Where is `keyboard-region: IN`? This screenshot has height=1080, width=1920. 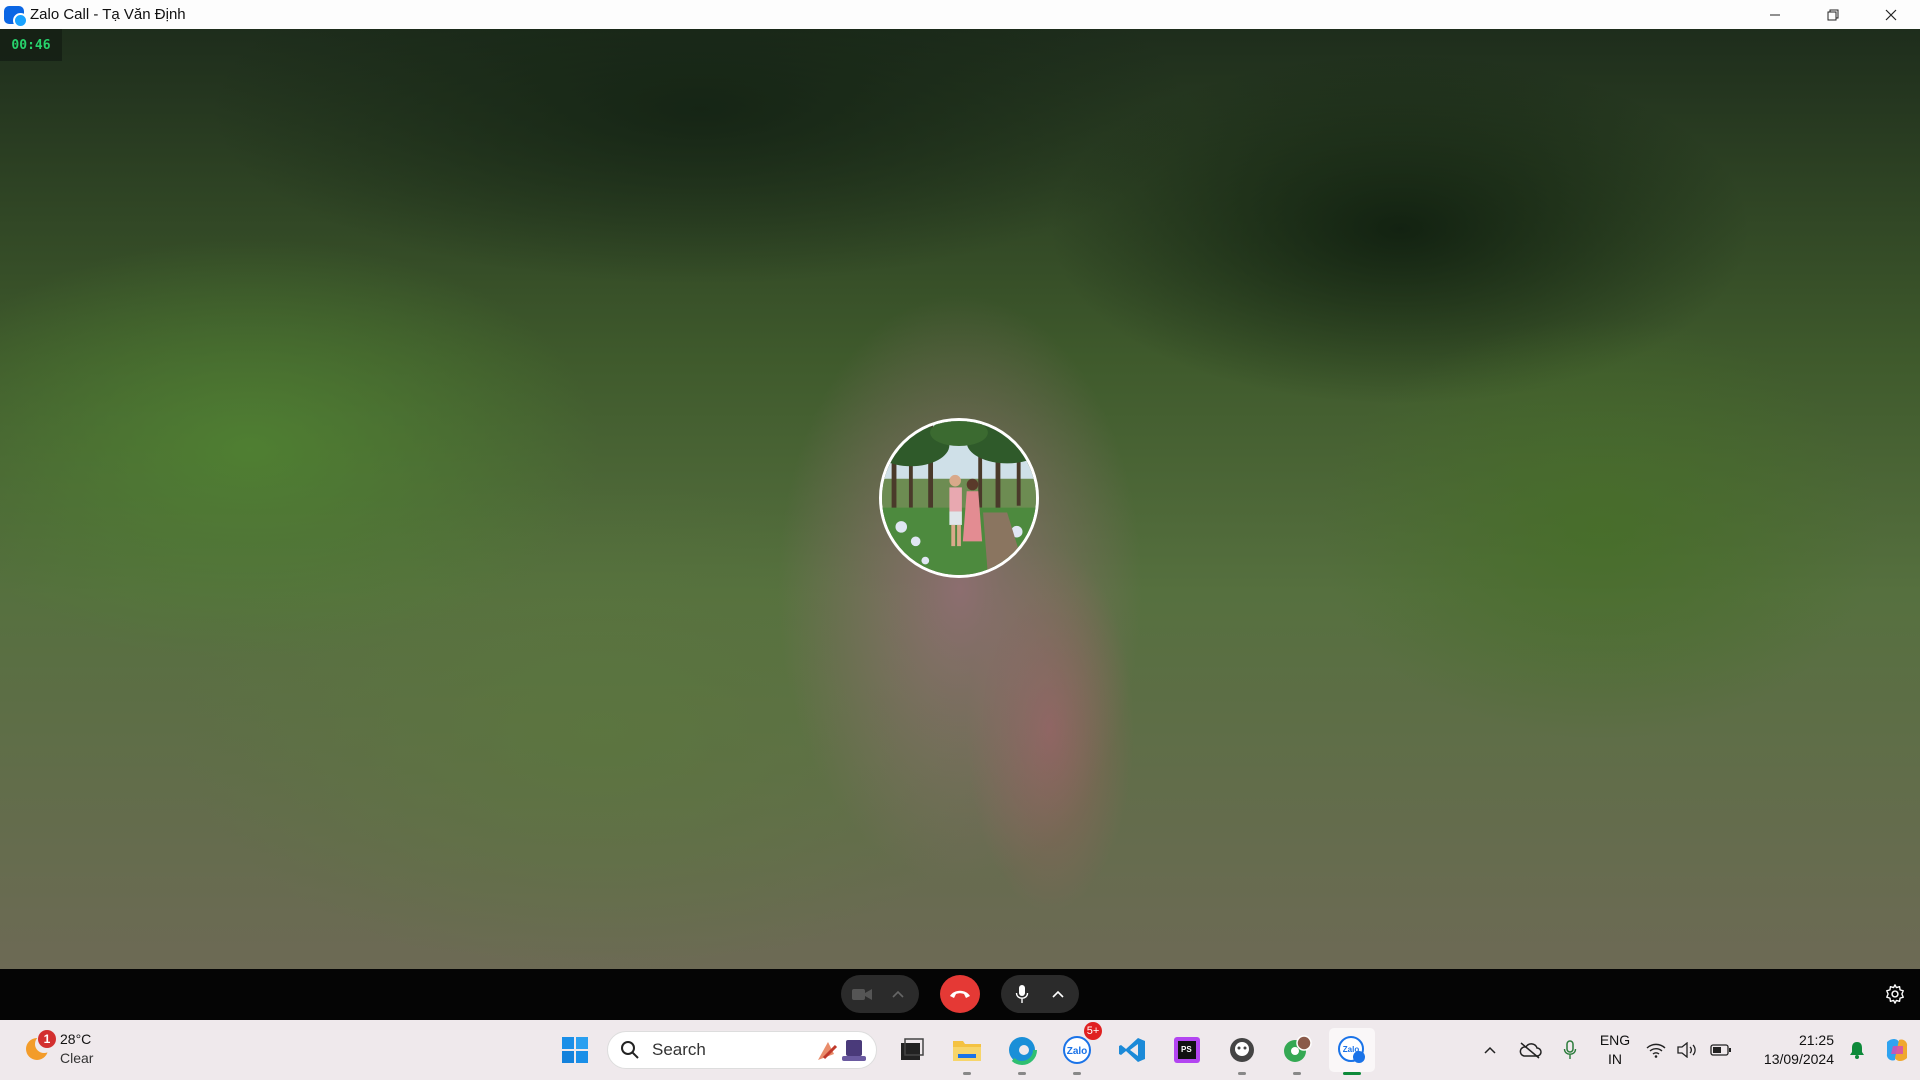 keyboard-region: IN is located at coordinates (1615, 1059).